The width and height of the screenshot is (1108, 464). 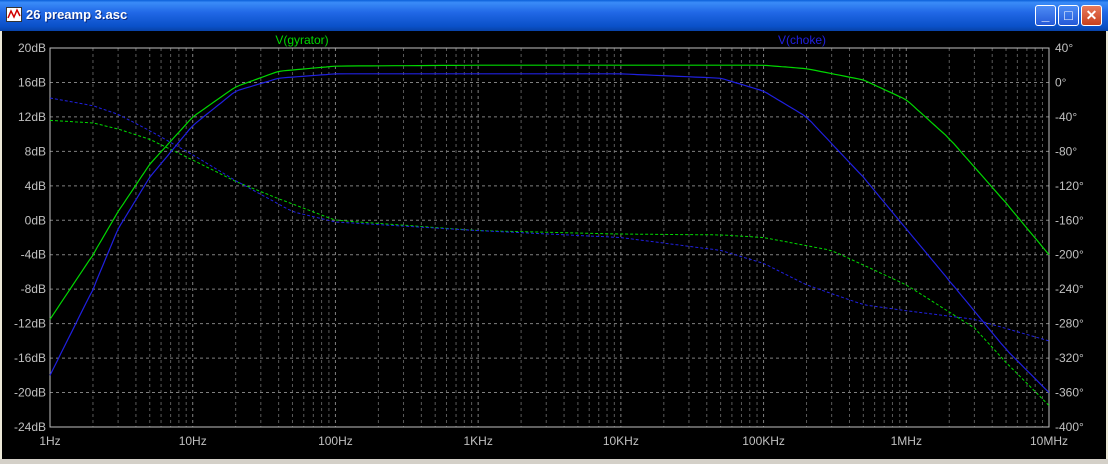 I want to click on y-right-tick-label: -400°, so click(x=1069, y=427).